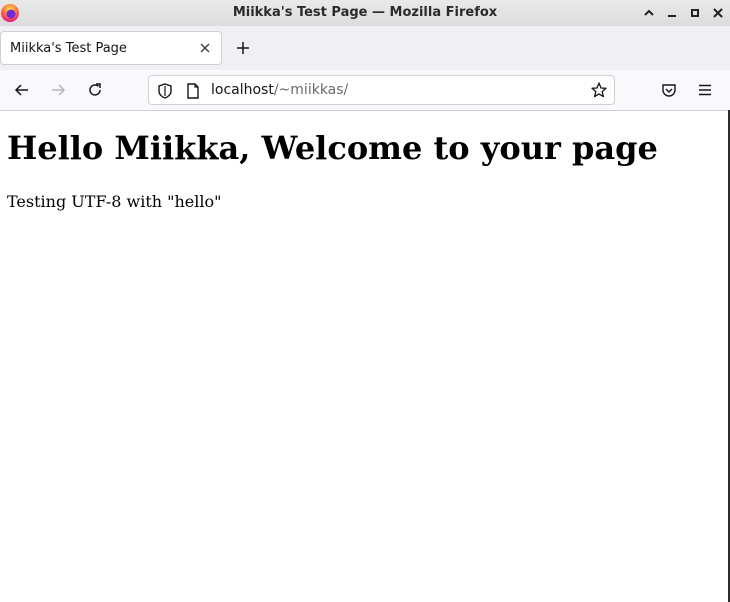 This screenshot has width=730, height=602. Describe the element at coordinates (311, 90) in the screenshot. I see `url-path: /~miikkas/` at that location.